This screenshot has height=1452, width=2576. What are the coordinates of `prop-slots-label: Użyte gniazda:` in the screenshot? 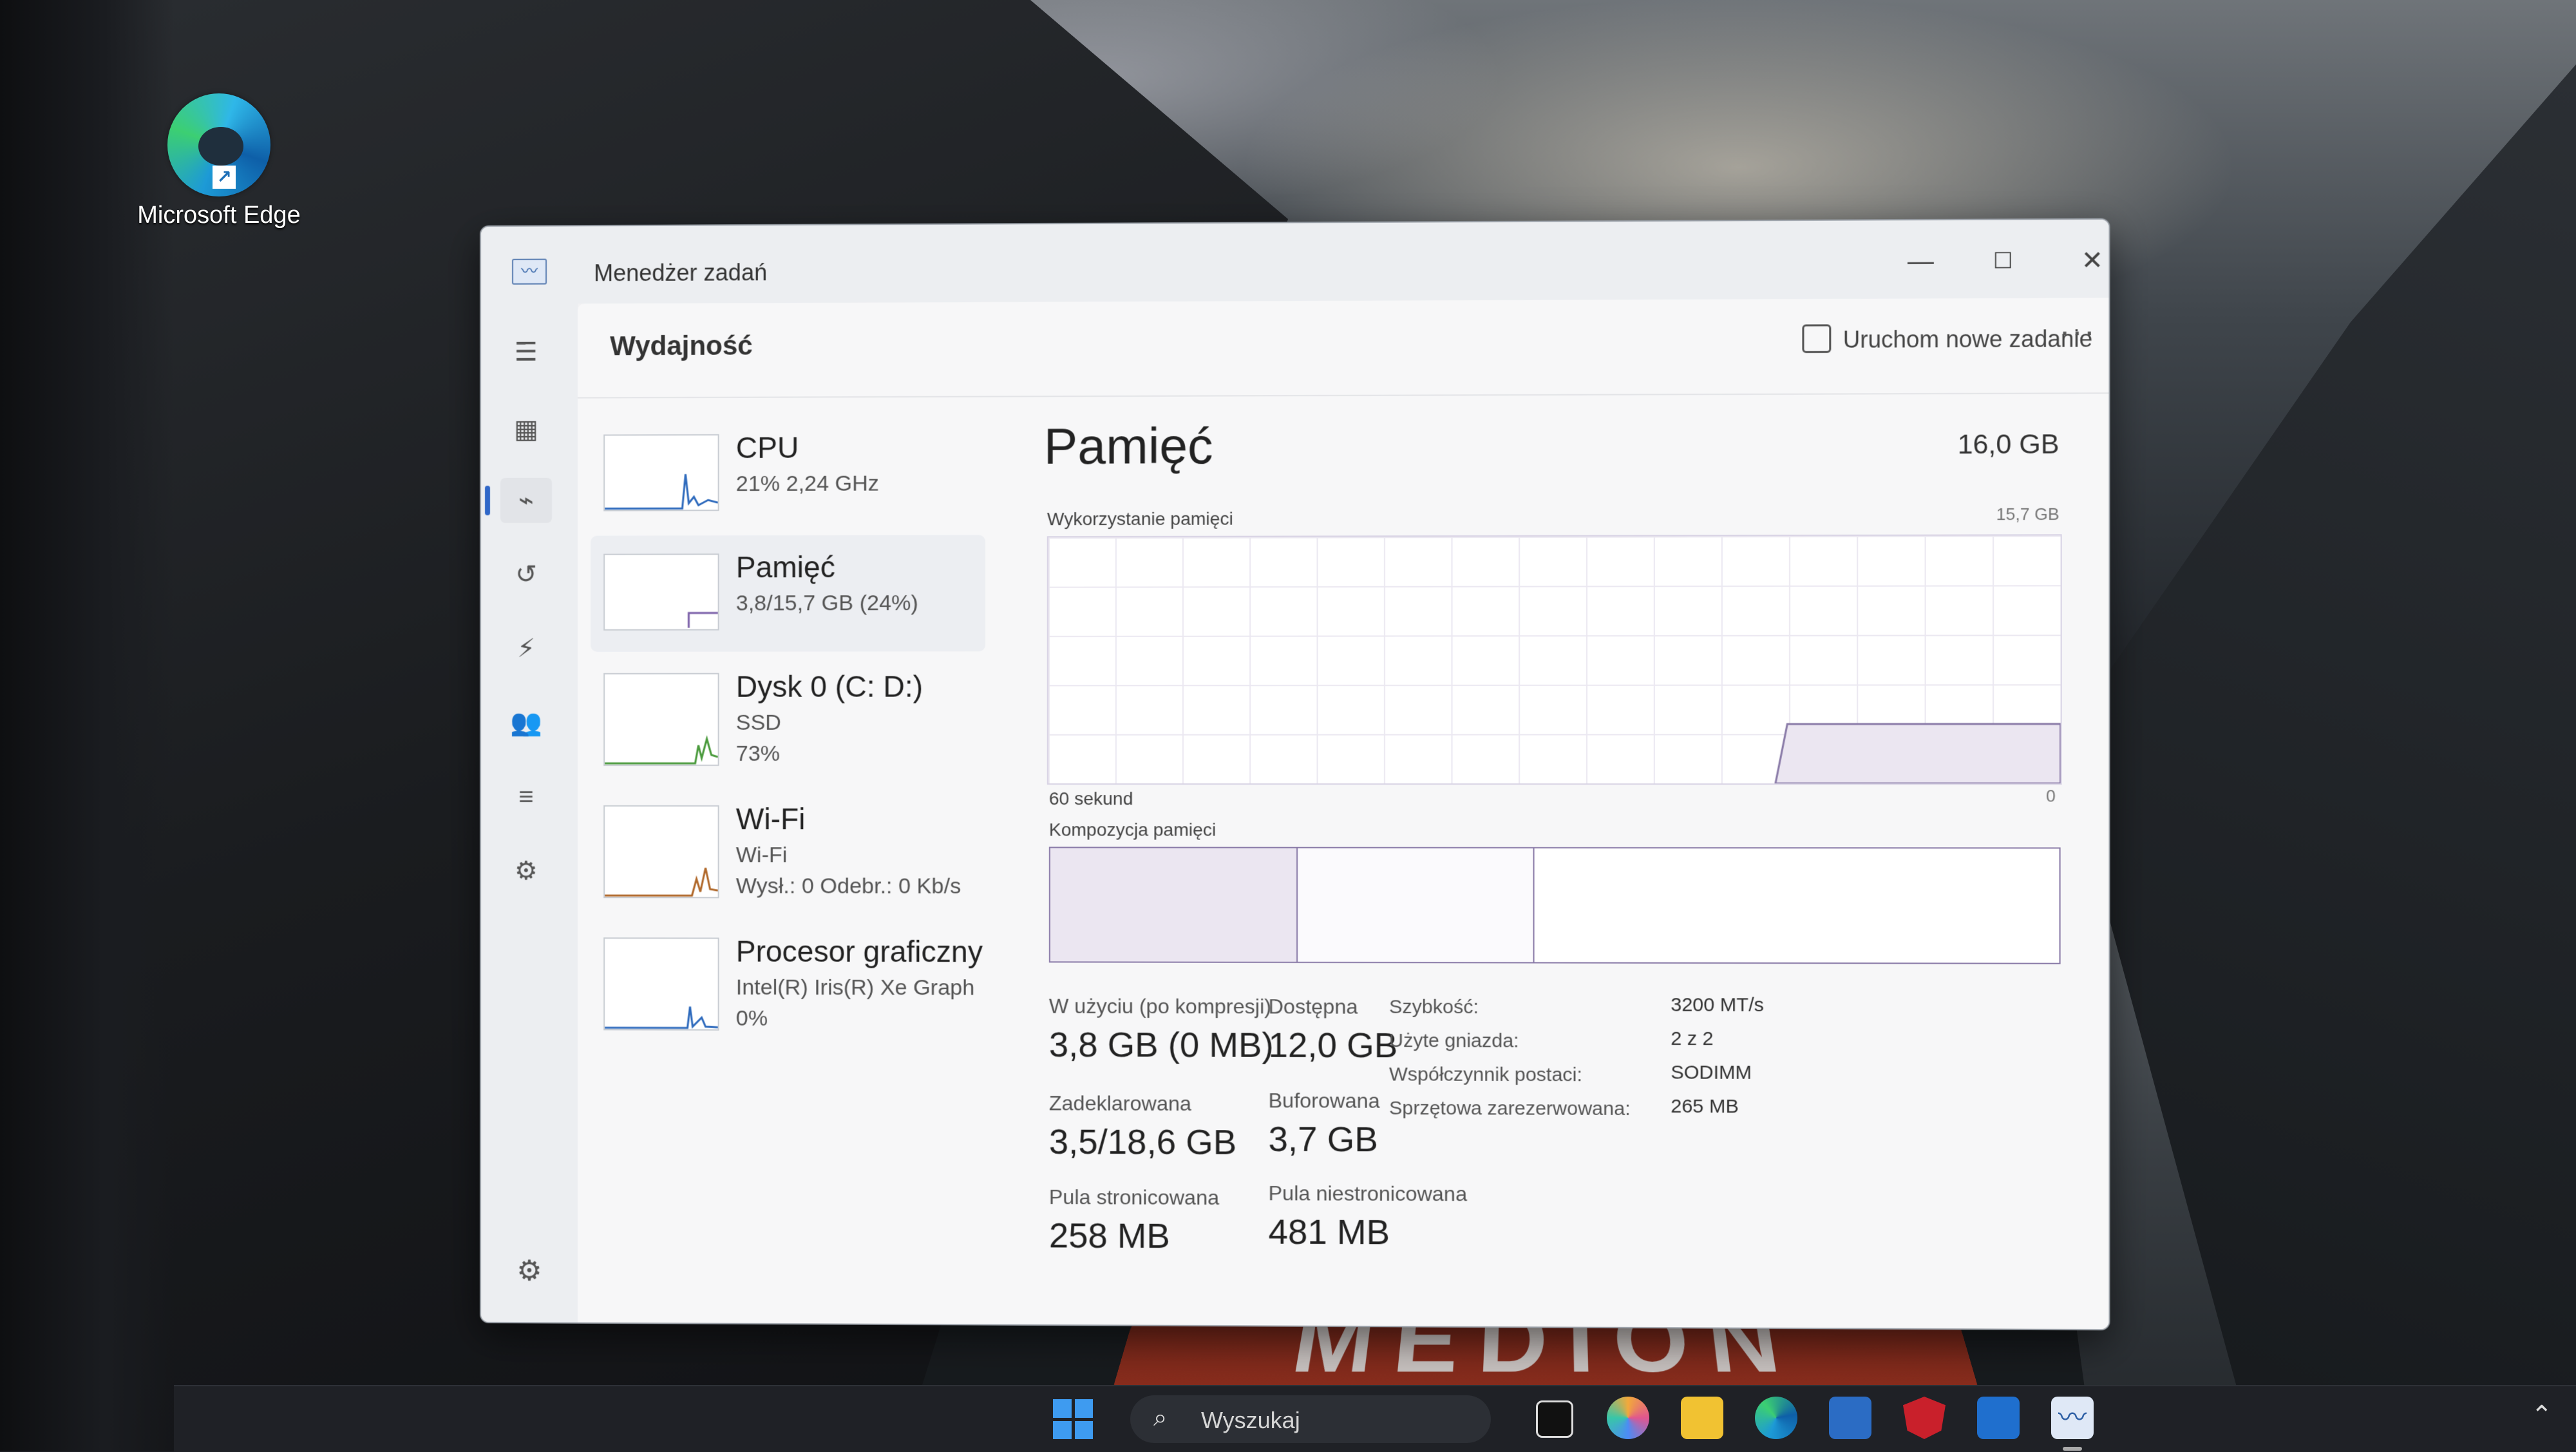 It's located at (1454, 1041).